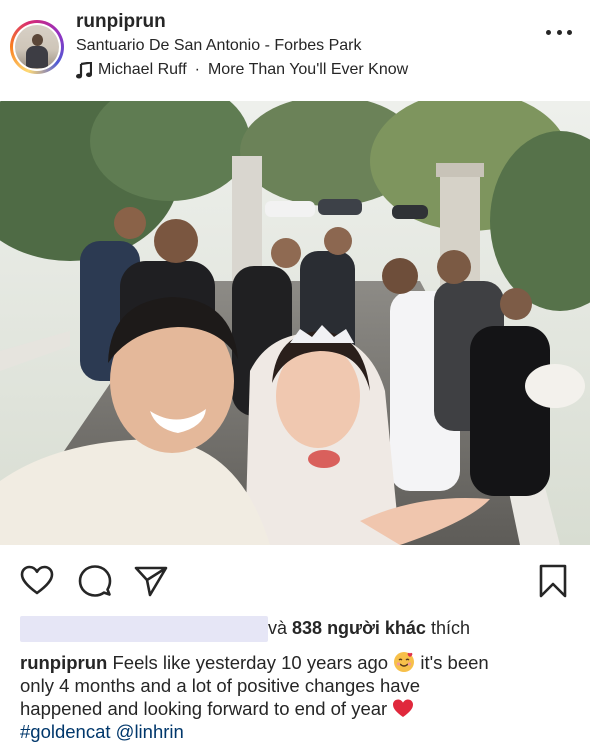 The image size is (590, 753). I want to click on comment-bubble-icon, so click(95, 581).